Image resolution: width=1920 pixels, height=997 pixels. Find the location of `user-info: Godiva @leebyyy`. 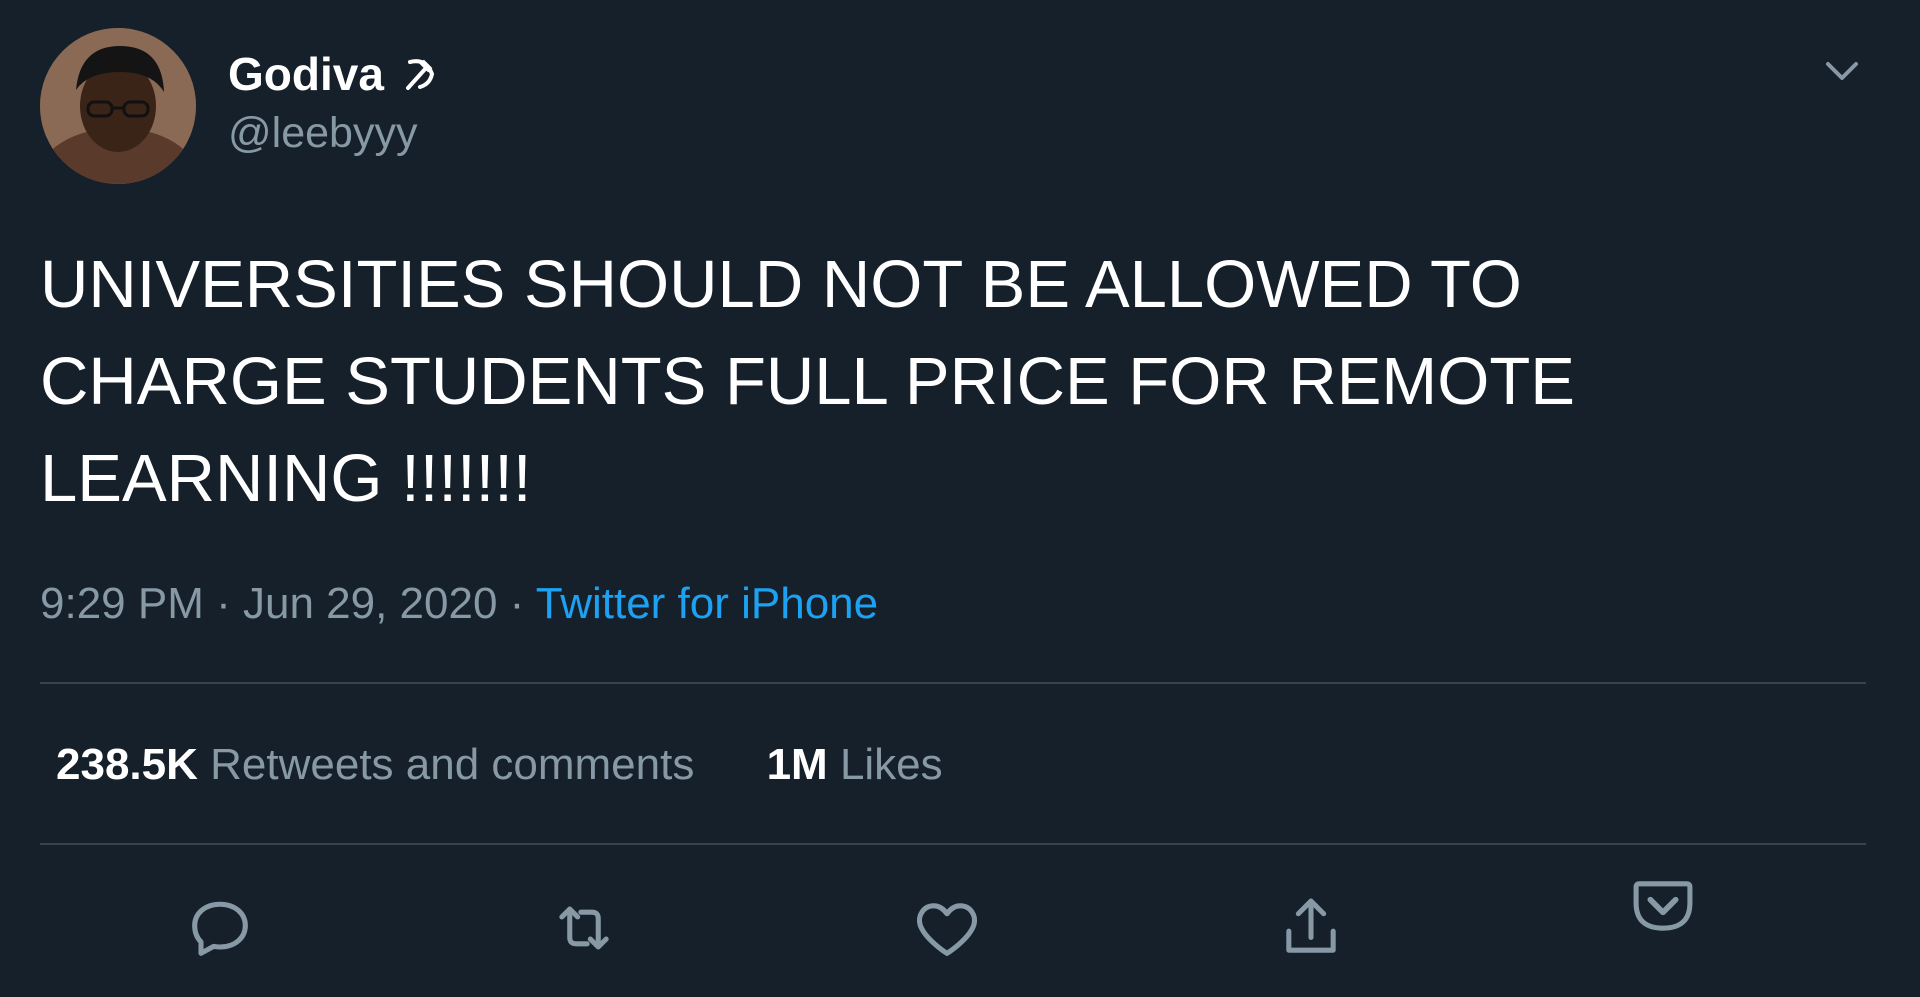

user-info: Godiva @leebyyy is located at coordinates (334, 103).